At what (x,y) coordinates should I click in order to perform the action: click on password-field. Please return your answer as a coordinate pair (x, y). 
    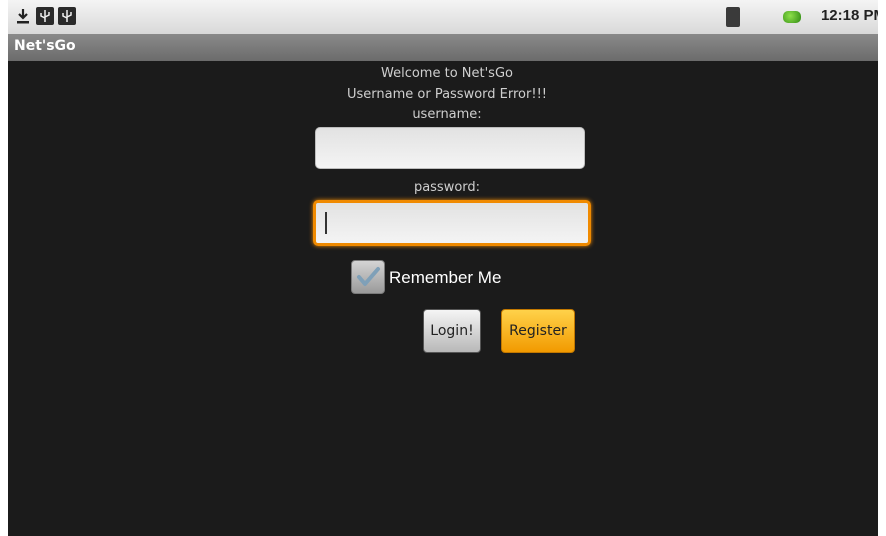
    Looking at the image, I should click on (452, 223).